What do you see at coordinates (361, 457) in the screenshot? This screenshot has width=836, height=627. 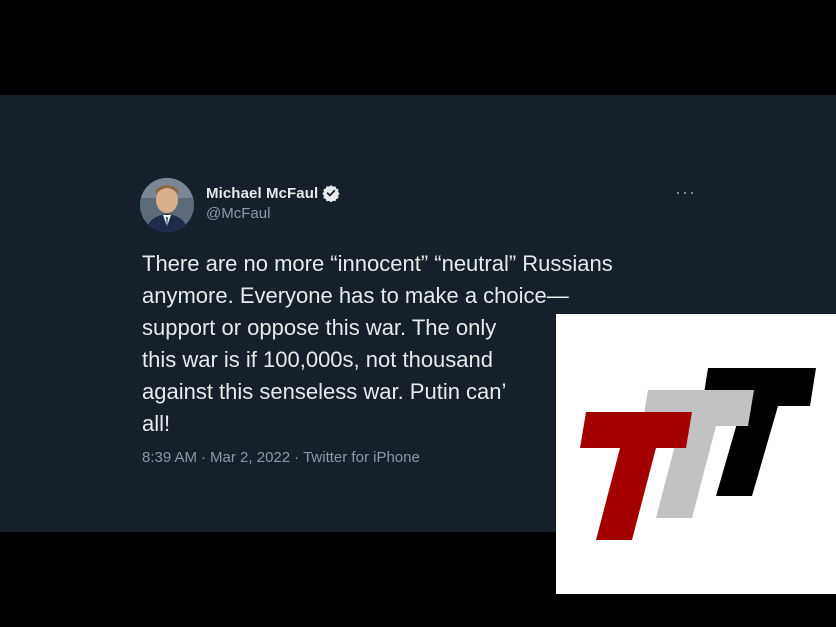 I see `tweet-source: Twitter for iPhone` at bounding box center [361, 457].